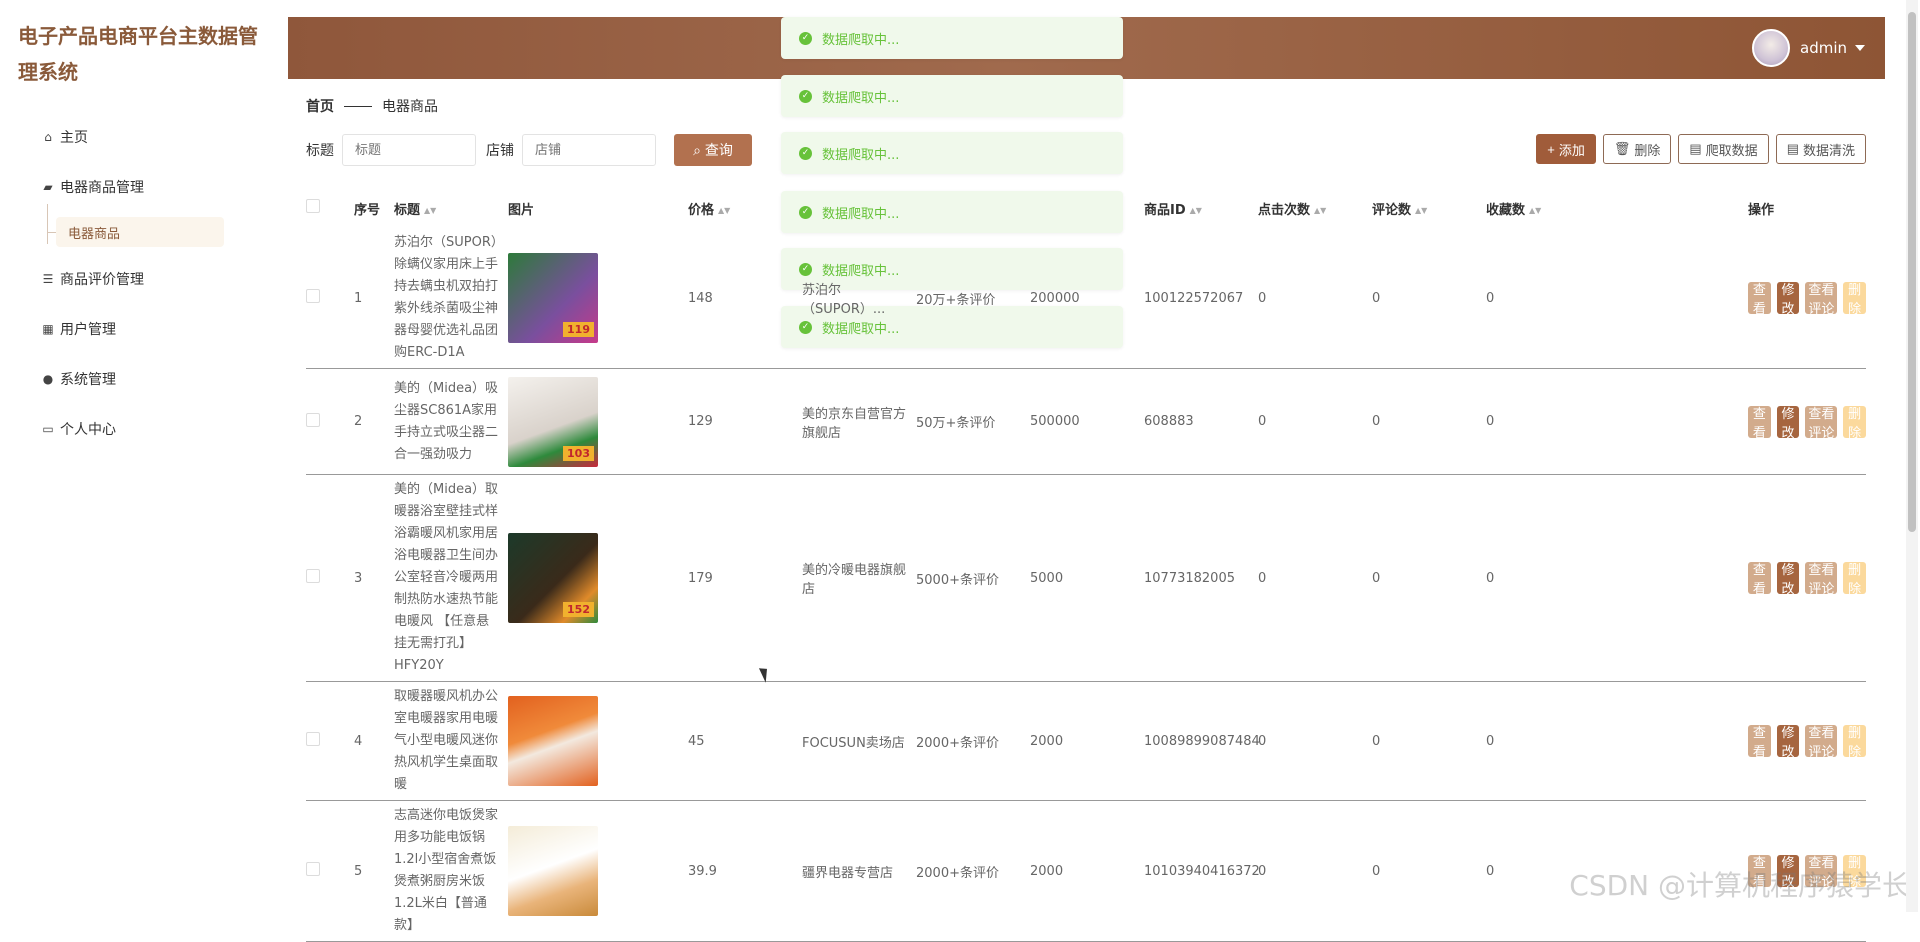 This screenshot has height=942, width=1920. What do you see at coordinates (1087, 871) in the screenshot?
I see `cell-review-count: 2000` at bounding box center [1087, 871].